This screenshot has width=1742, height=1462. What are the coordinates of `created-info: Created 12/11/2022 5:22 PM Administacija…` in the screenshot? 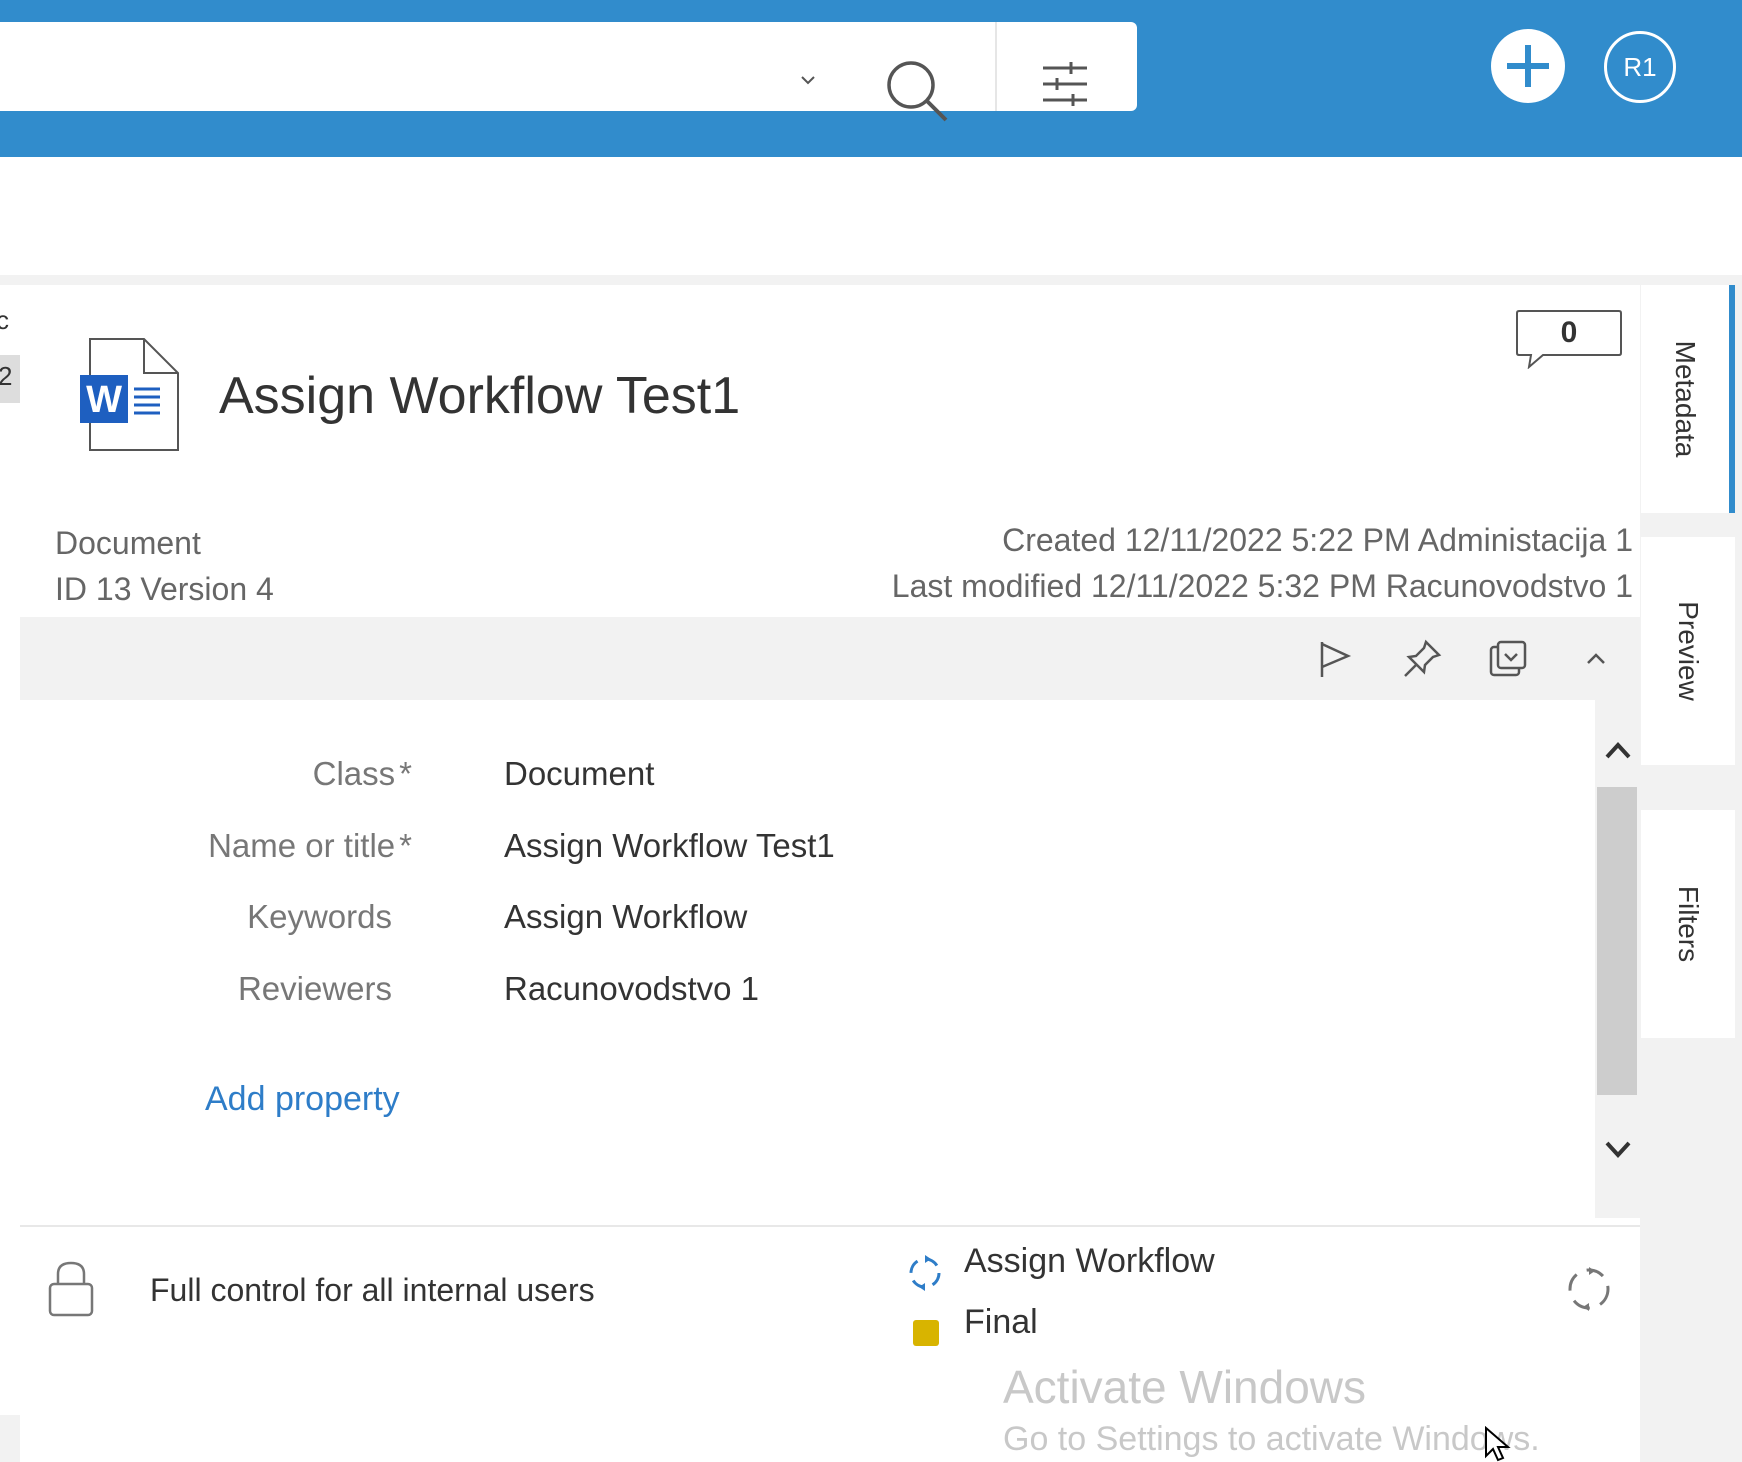 It's located at (1317, 540).